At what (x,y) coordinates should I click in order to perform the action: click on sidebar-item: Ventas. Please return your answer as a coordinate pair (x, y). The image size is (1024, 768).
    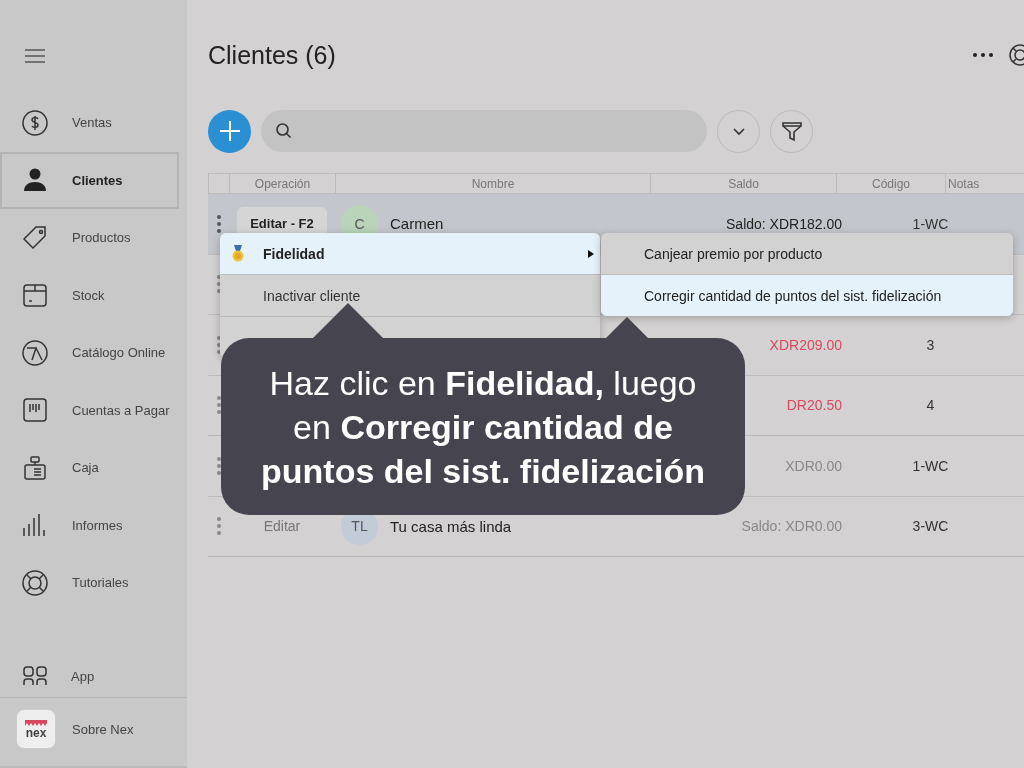
    Looking at the image, I should click on (93, 123).